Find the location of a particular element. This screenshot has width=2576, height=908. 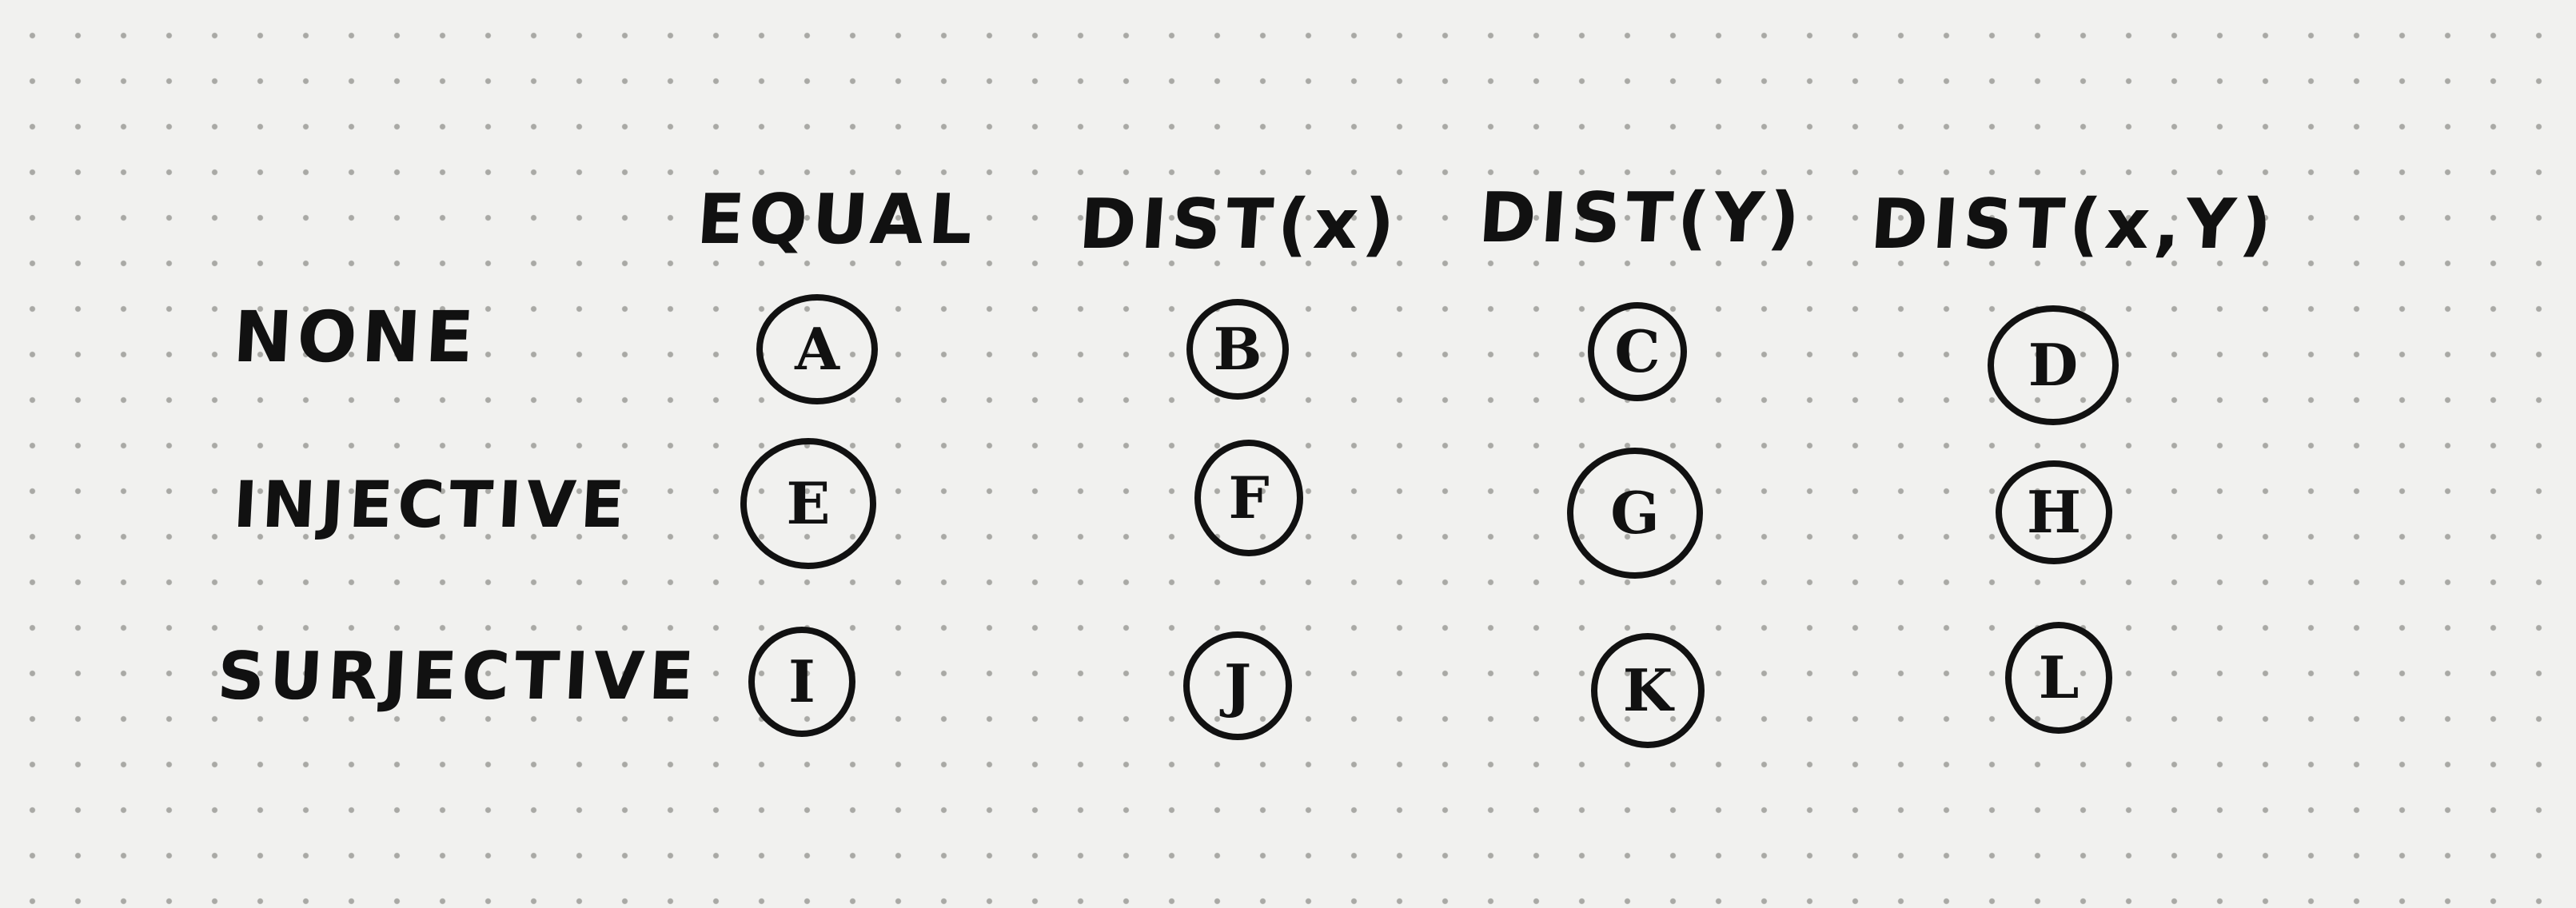

cell-d: D is located at coordinates (2053, 365).